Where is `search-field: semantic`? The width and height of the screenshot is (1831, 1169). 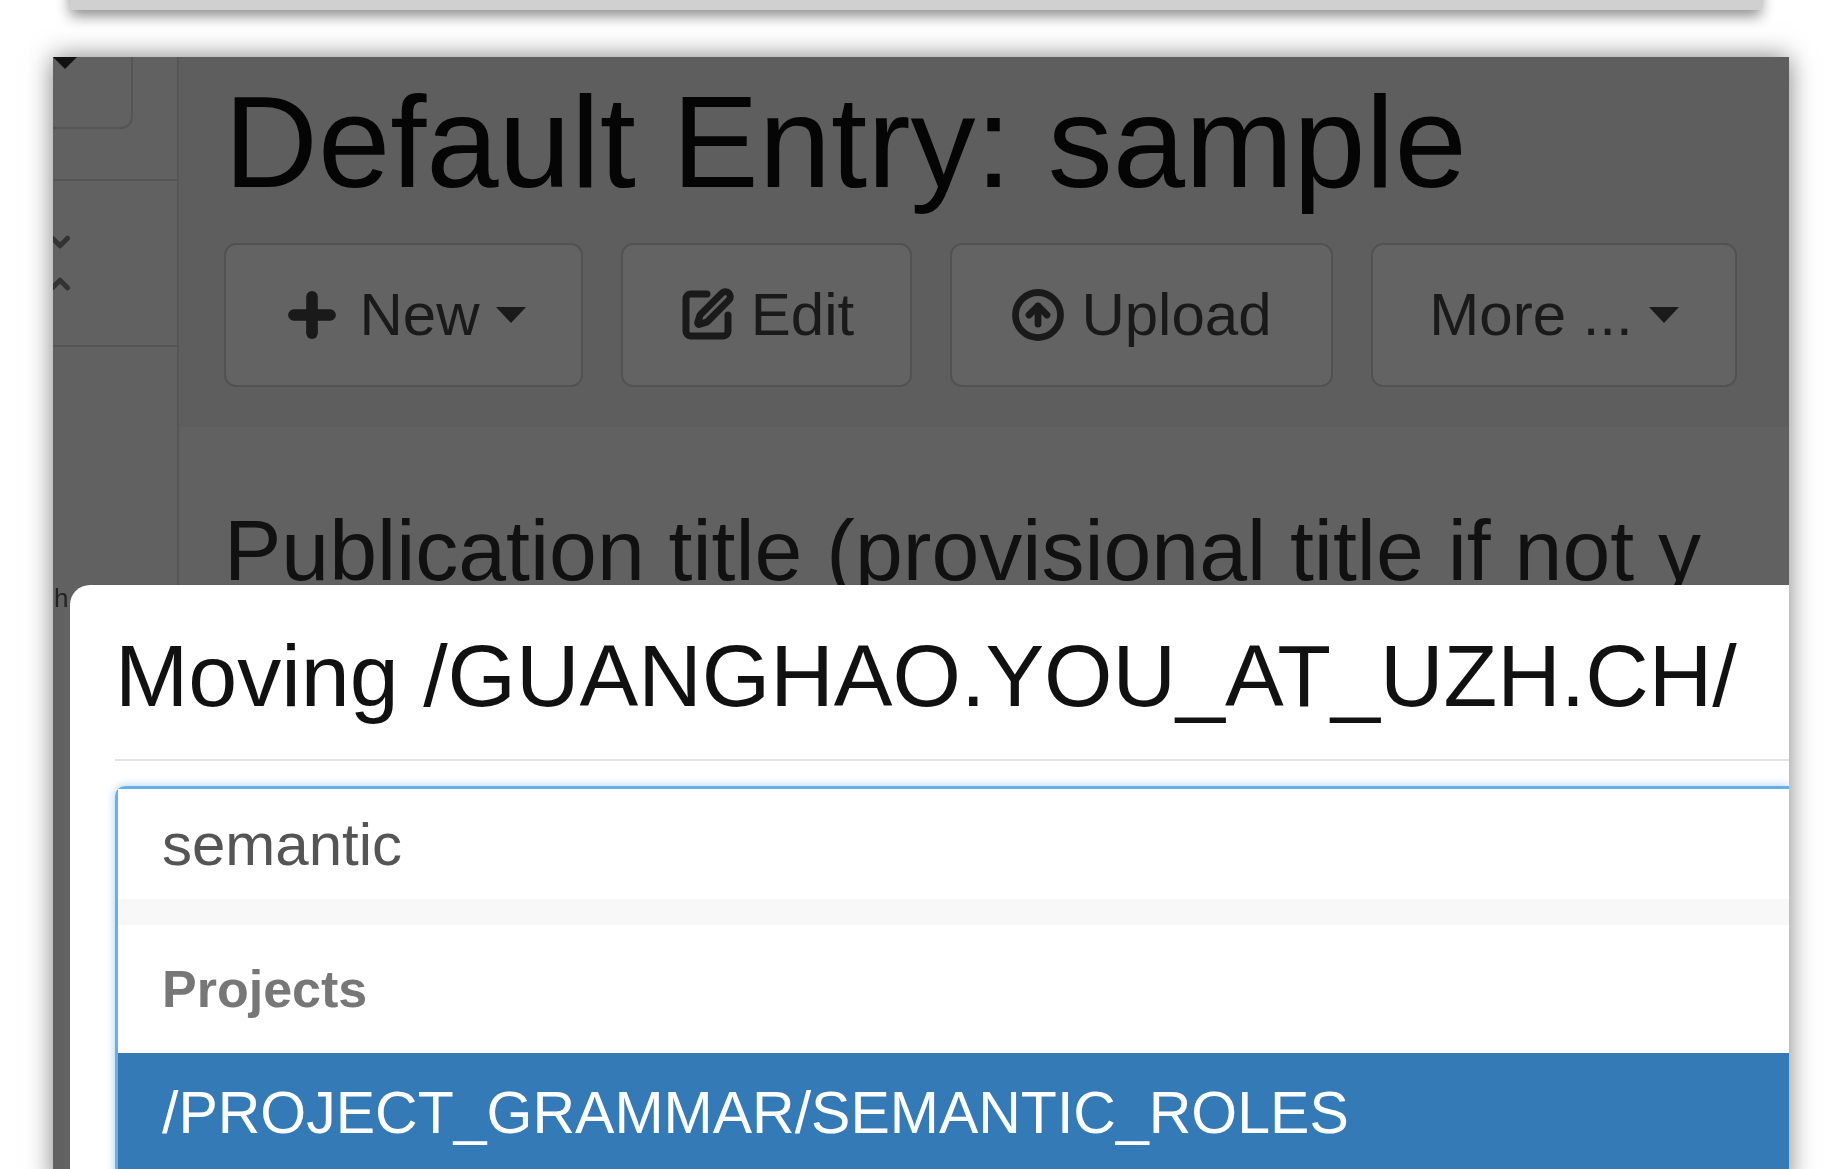 search-field: semantic is located at coordinates (953, 857).